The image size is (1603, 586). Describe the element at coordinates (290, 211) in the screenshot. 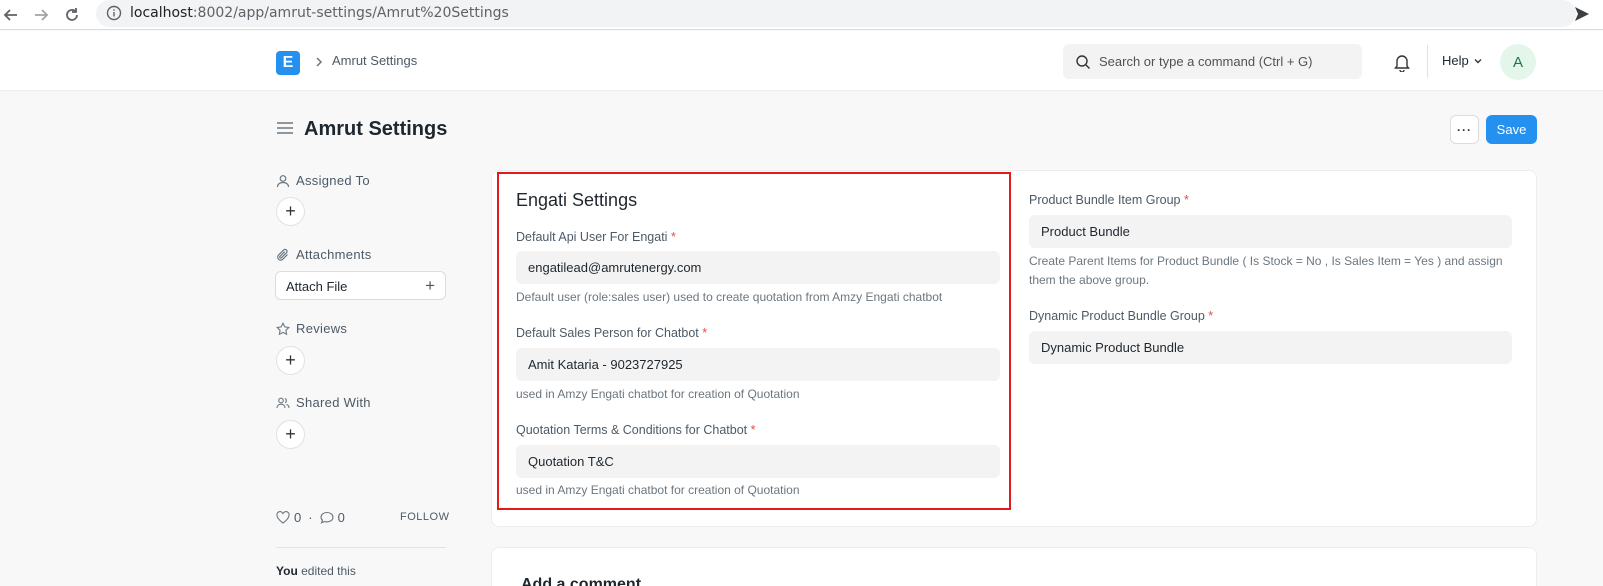

I see `add-assignee-button: +` at that location.